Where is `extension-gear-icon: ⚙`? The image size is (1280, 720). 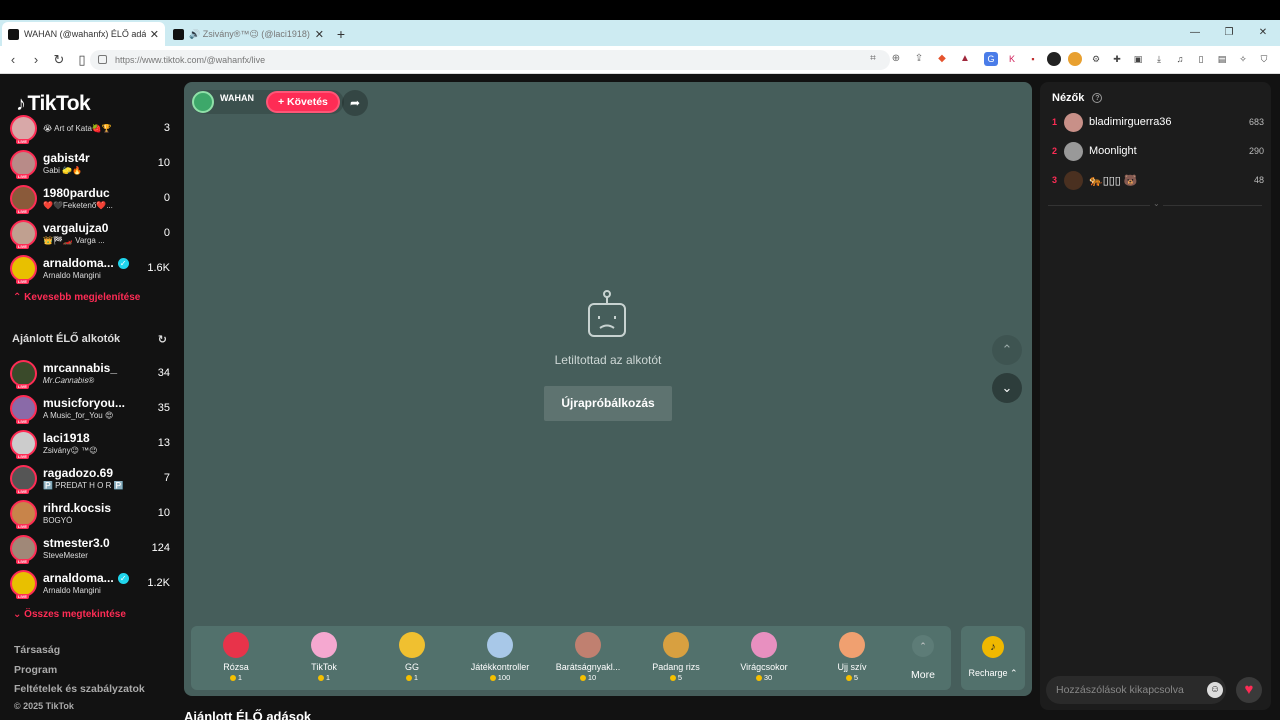
extension-gear-icon: ⚙ is located at coordinates (1096, 59).